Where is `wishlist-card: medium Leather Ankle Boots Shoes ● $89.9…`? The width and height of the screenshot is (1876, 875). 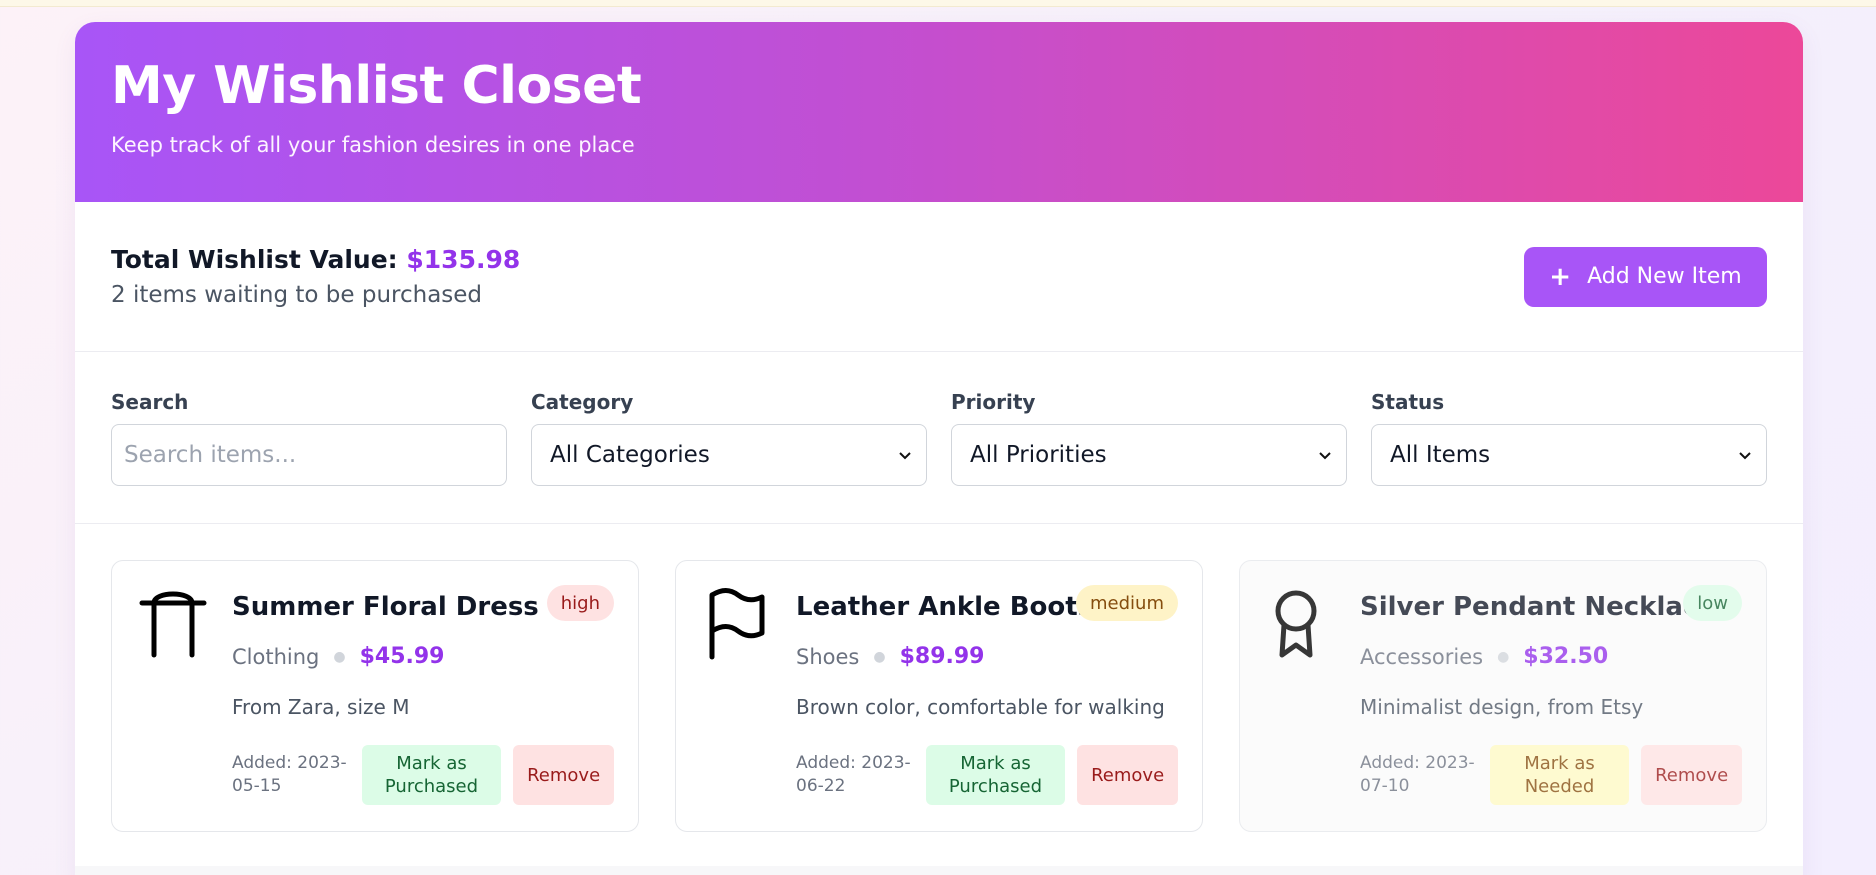
wishlist-card: medium Leather Ankle Boots Shoes ● $89.9… is located at coordinates (939, 696).